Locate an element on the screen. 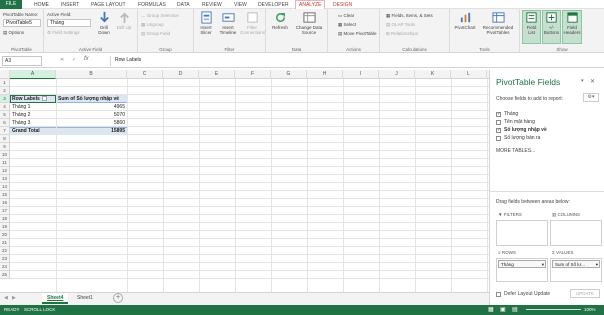 This screenshot has width=604, height=315. pivot-row-value: 5860 is located at coordinates (91, 123).